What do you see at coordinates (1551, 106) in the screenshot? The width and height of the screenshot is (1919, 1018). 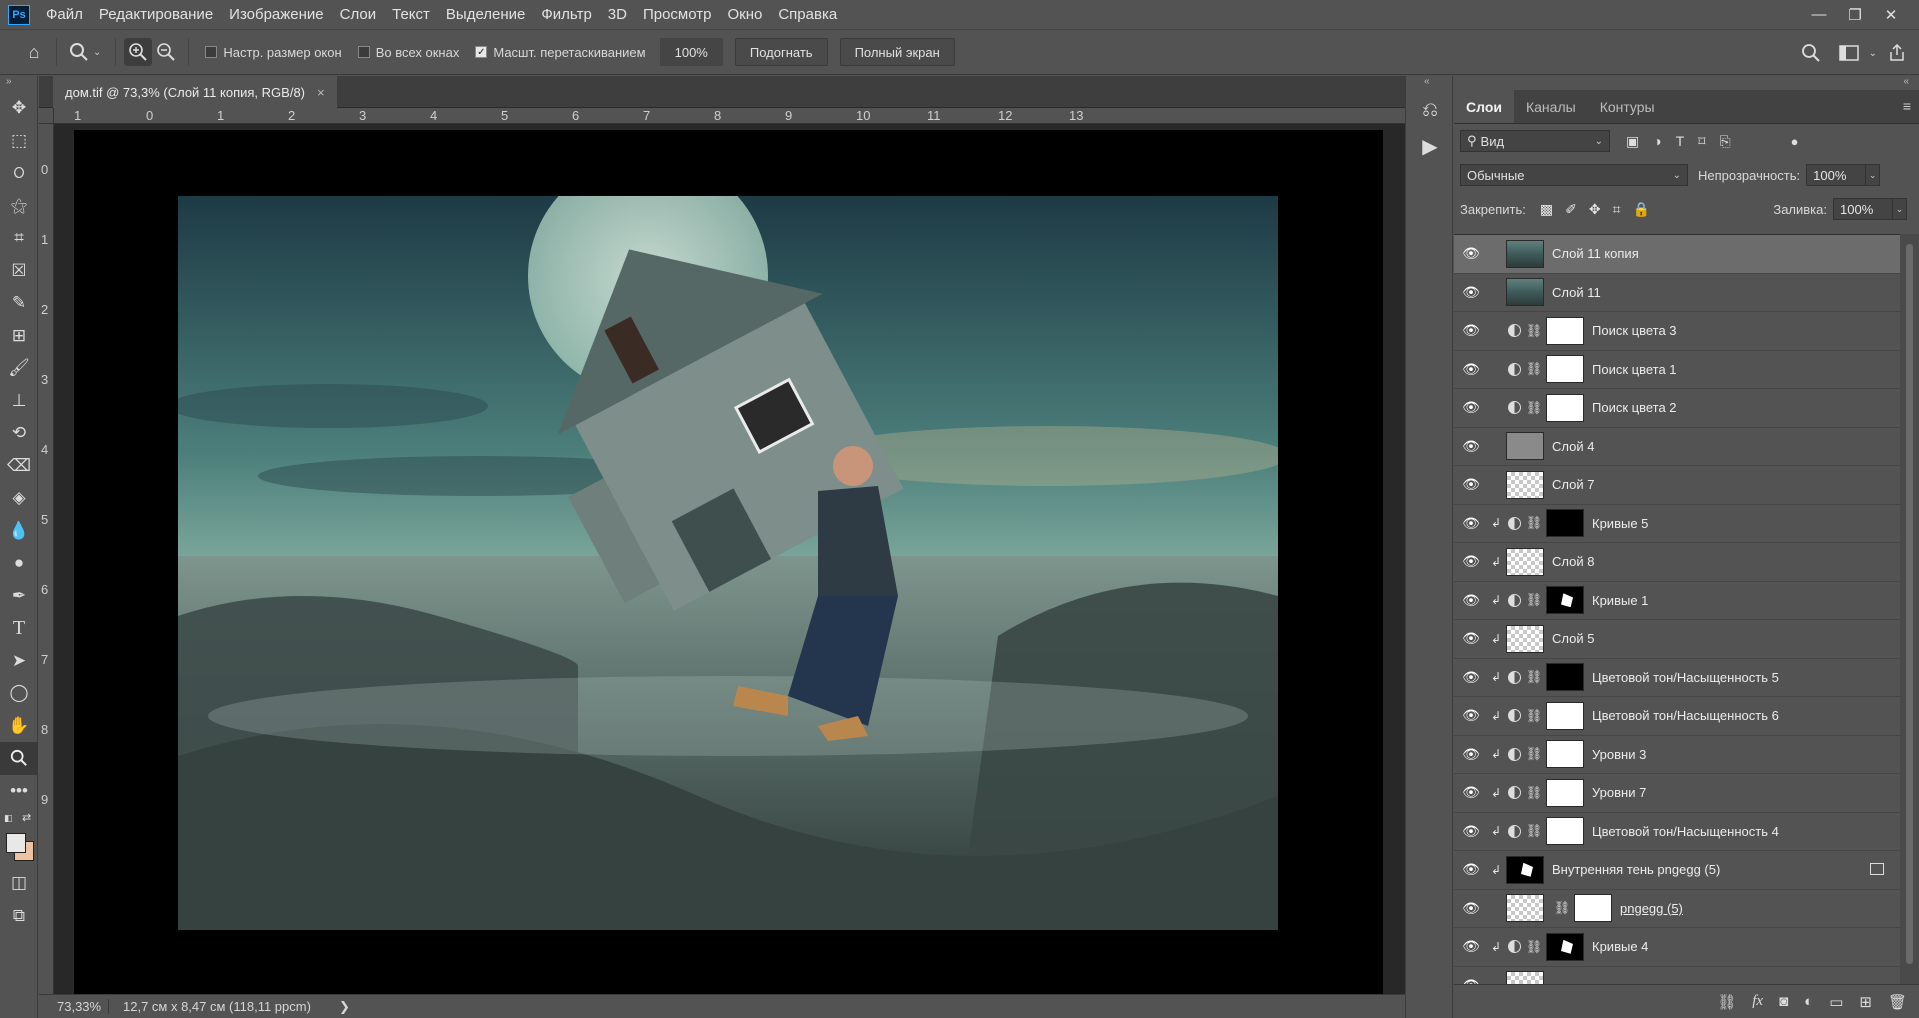 I see `tab-channels: Каналы` at bounding box center [1551, 106].